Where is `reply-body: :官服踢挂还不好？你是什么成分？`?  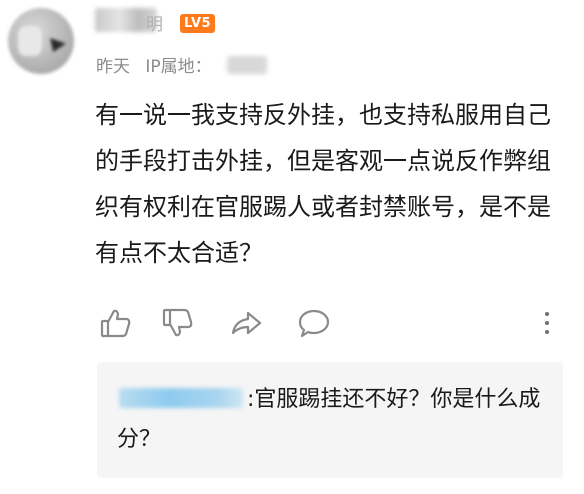
reply-body: :官服踢挂还不好？你是什么成分？ is located at coordinates (332, 420).